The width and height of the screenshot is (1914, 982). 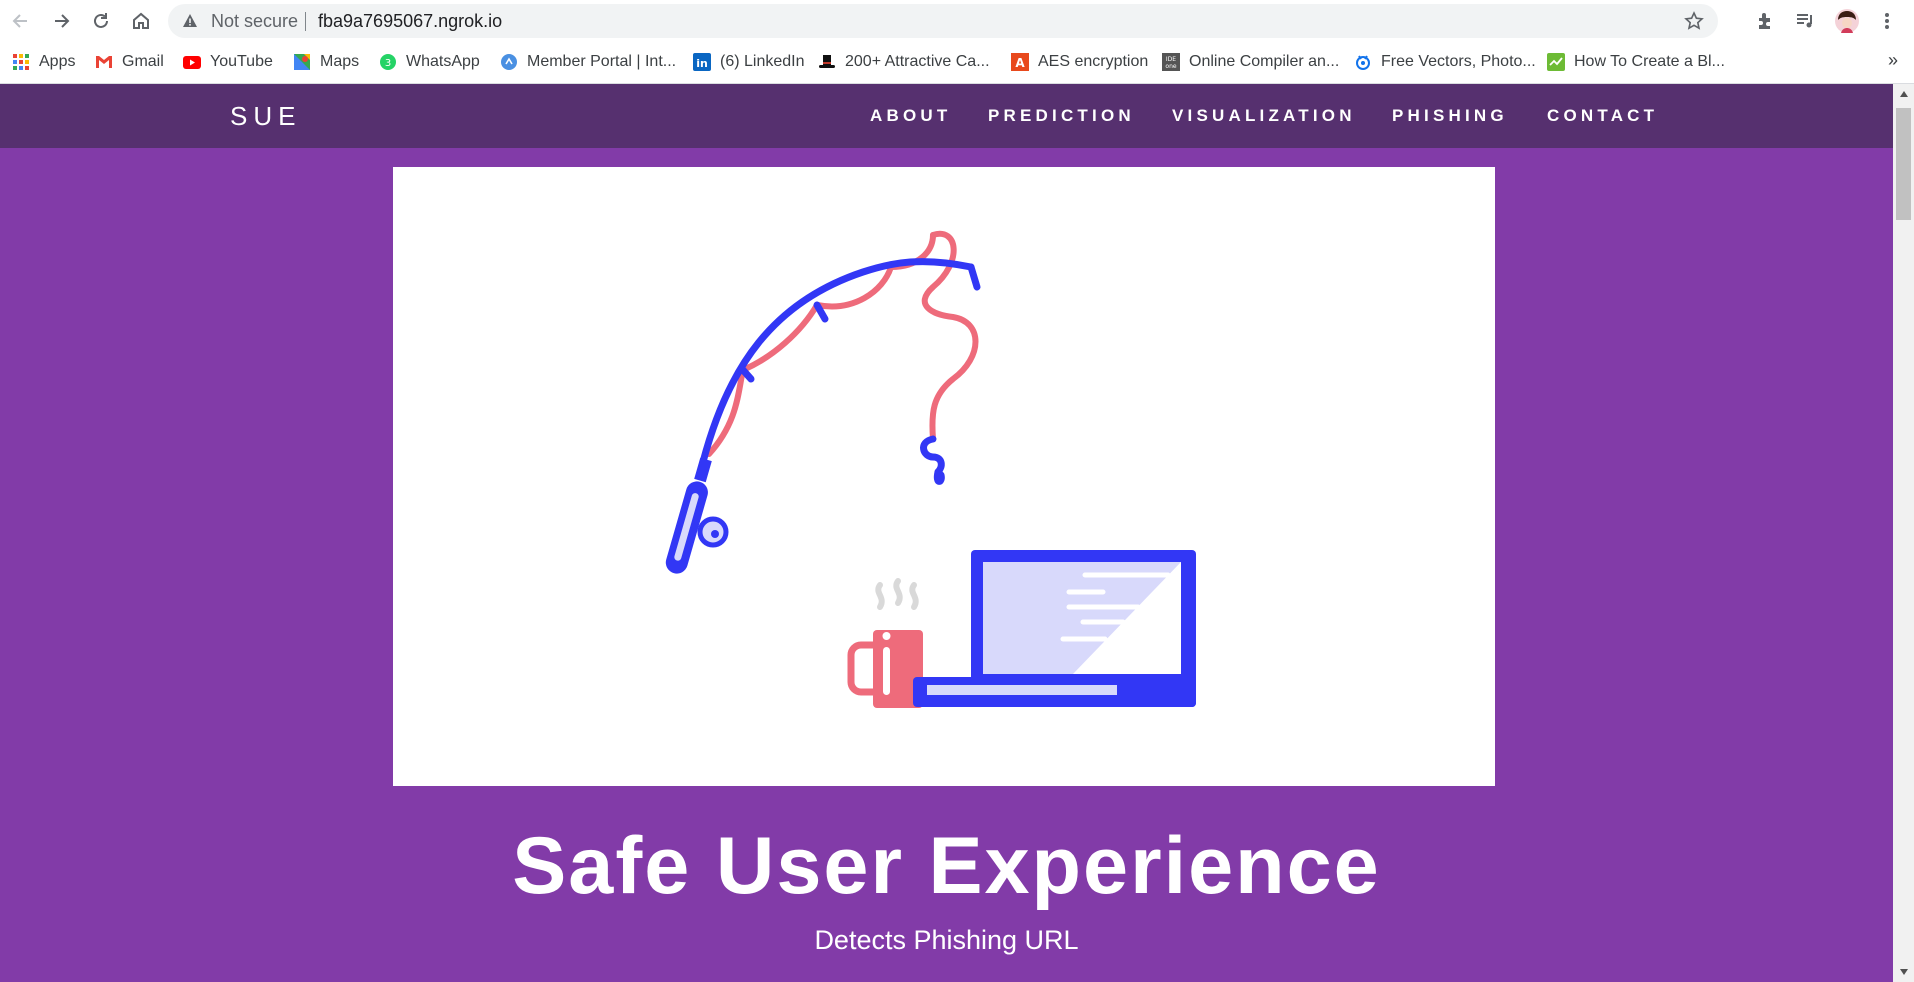 What do you see at coordinates (1054, 628) in the screenshot?
I see `laptop` at bounding box center [1054, 628].